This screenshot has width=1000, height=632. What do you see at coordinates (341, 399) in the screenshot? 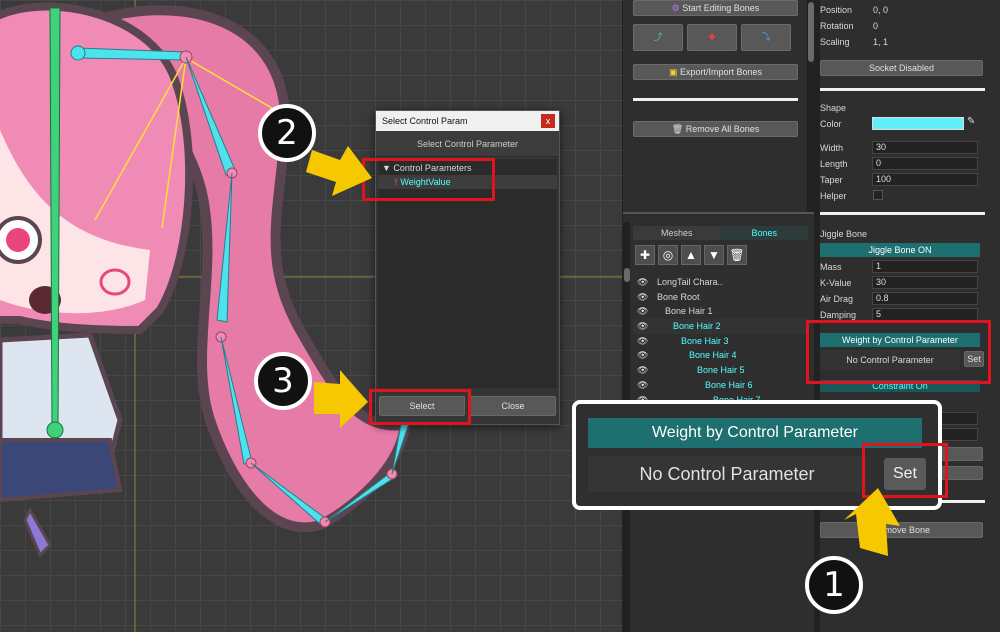
I see `arrow-to-select` at bounding box center [341, 399].